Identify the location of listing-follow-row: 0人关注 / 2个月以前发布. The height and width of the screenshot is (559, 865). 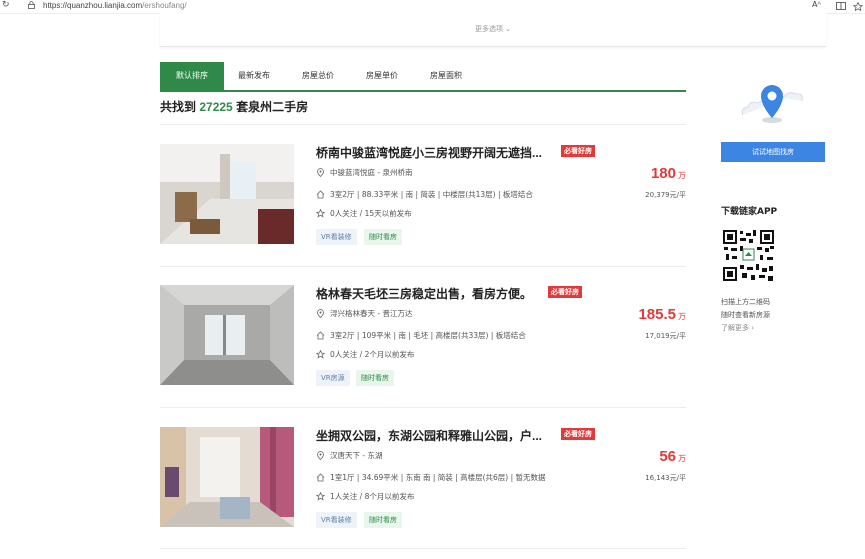
(365, 354).